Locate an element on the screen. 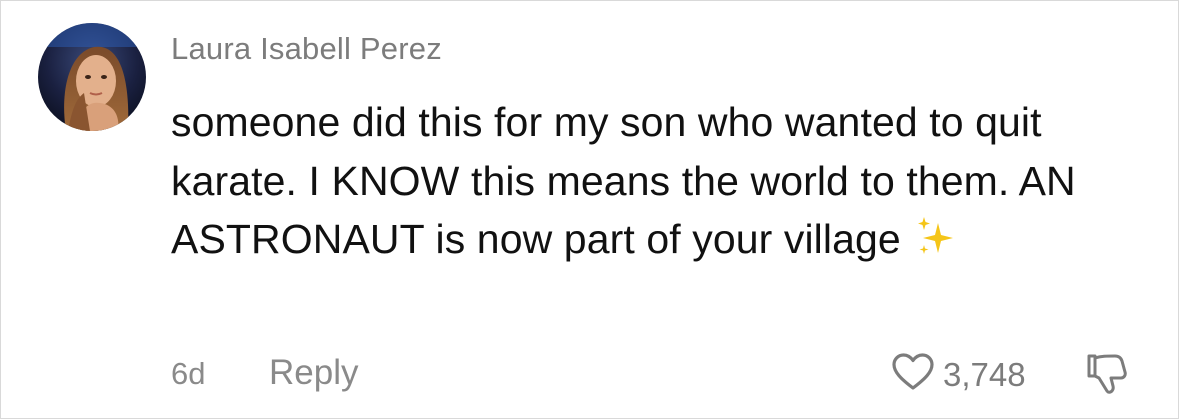 This screenshot has width=1179, height=419. thumbs-down-icon is located at coordinates (1106, 377).